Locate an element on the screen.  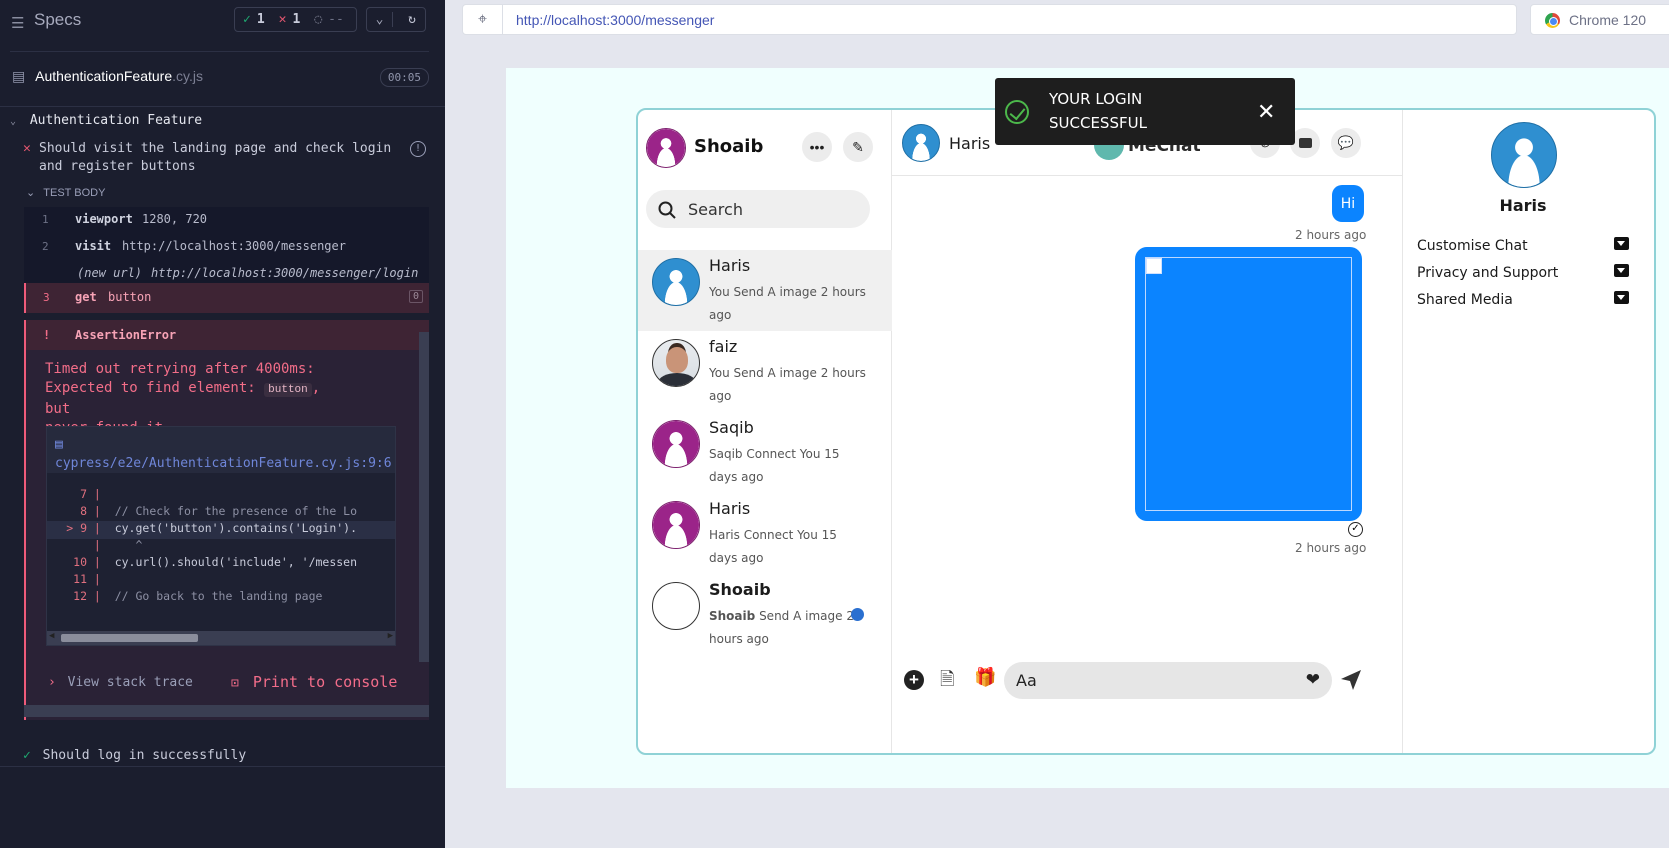
contact-item: faiz You Send A image 2 hours ago is located at coordinates (765, 371).